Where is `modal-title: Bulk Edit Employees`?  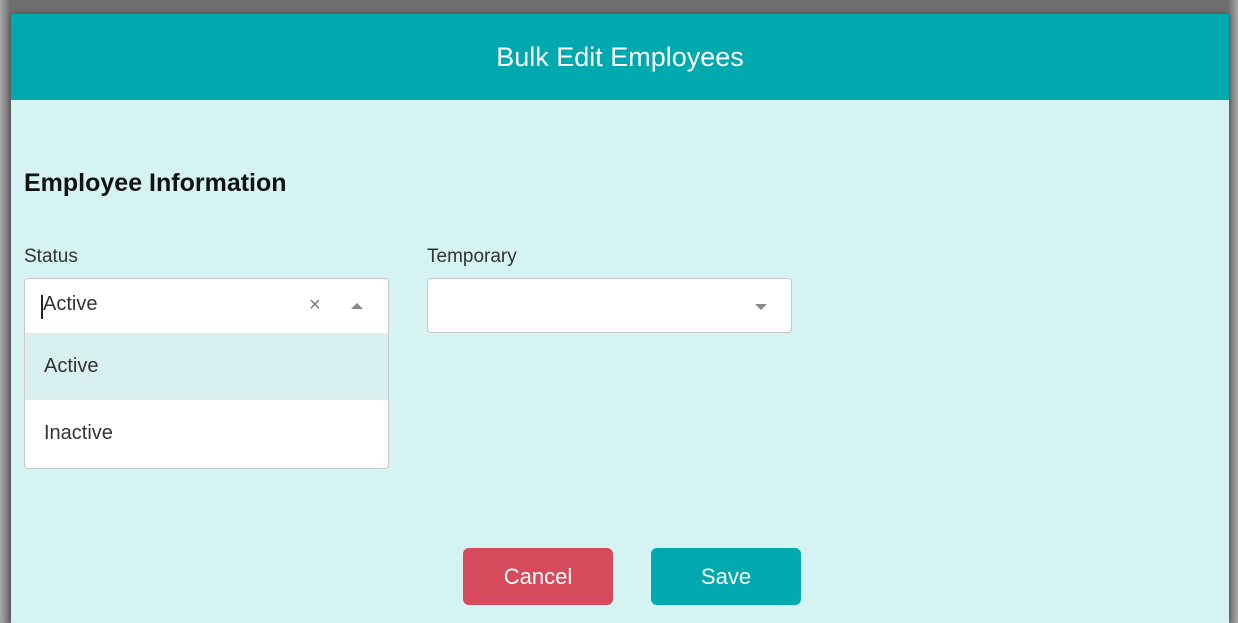
modal-title: Bulk Edit Employees is located at coordinates (620, 56).